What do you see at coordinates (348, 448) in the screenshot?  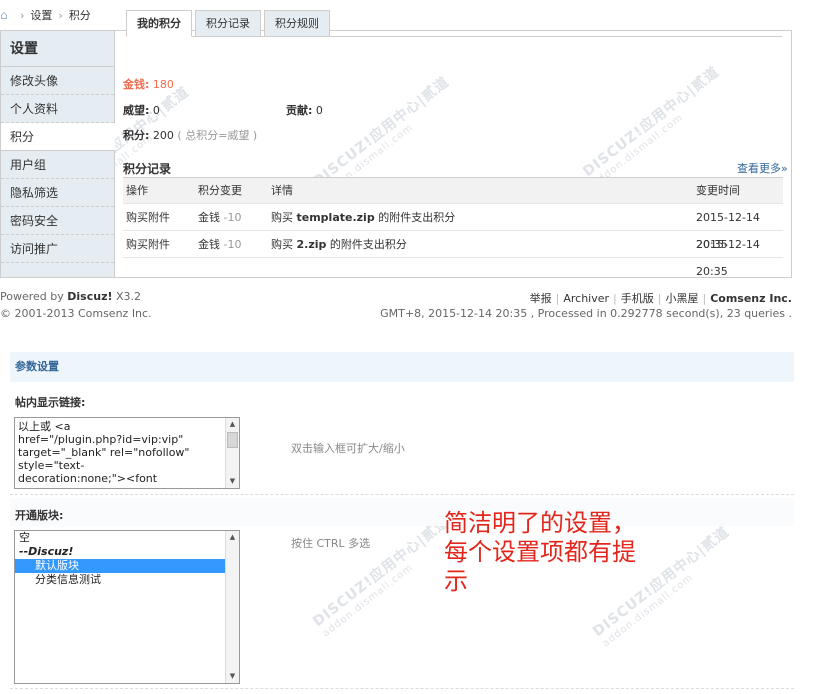 I see `link-setting-hint: 双击输入框可扩大/缩小` at bounding box center [348, 448].